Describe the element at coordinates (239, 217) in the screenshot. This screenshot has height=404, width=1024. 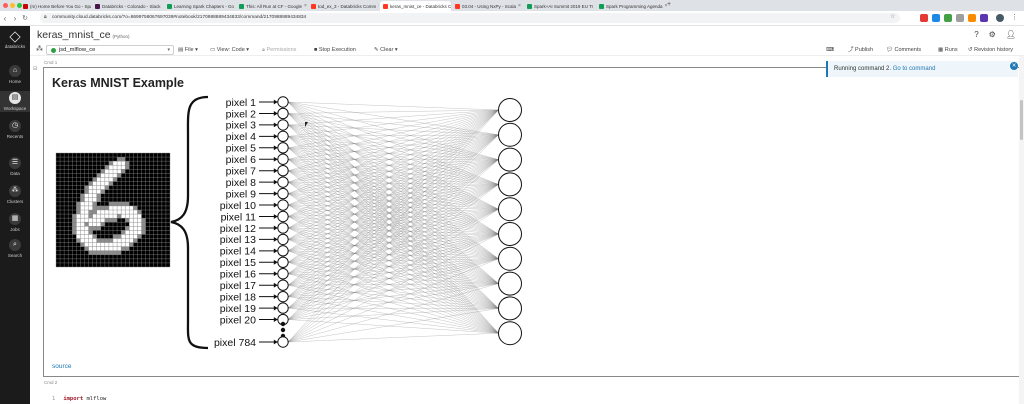
I see `pixel-label: pixel 11` at that location.